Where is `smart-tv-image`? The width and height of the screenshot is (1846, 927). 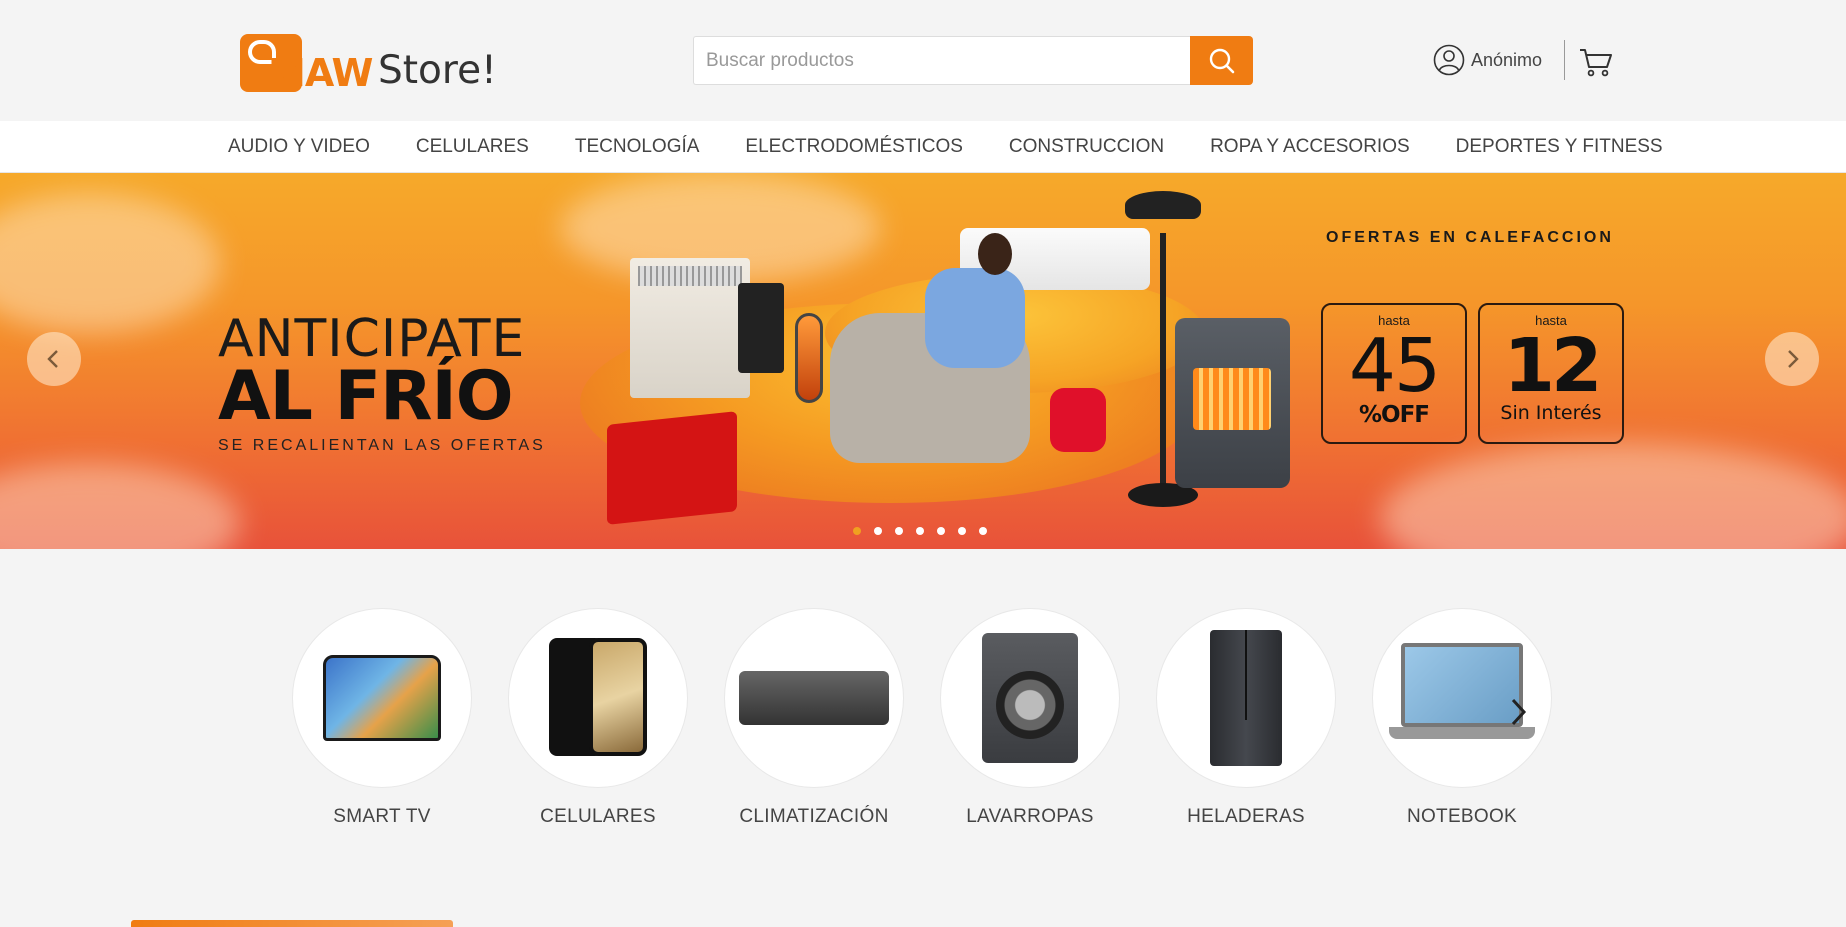 smart-tv-image is located at coordinates (382, 698).